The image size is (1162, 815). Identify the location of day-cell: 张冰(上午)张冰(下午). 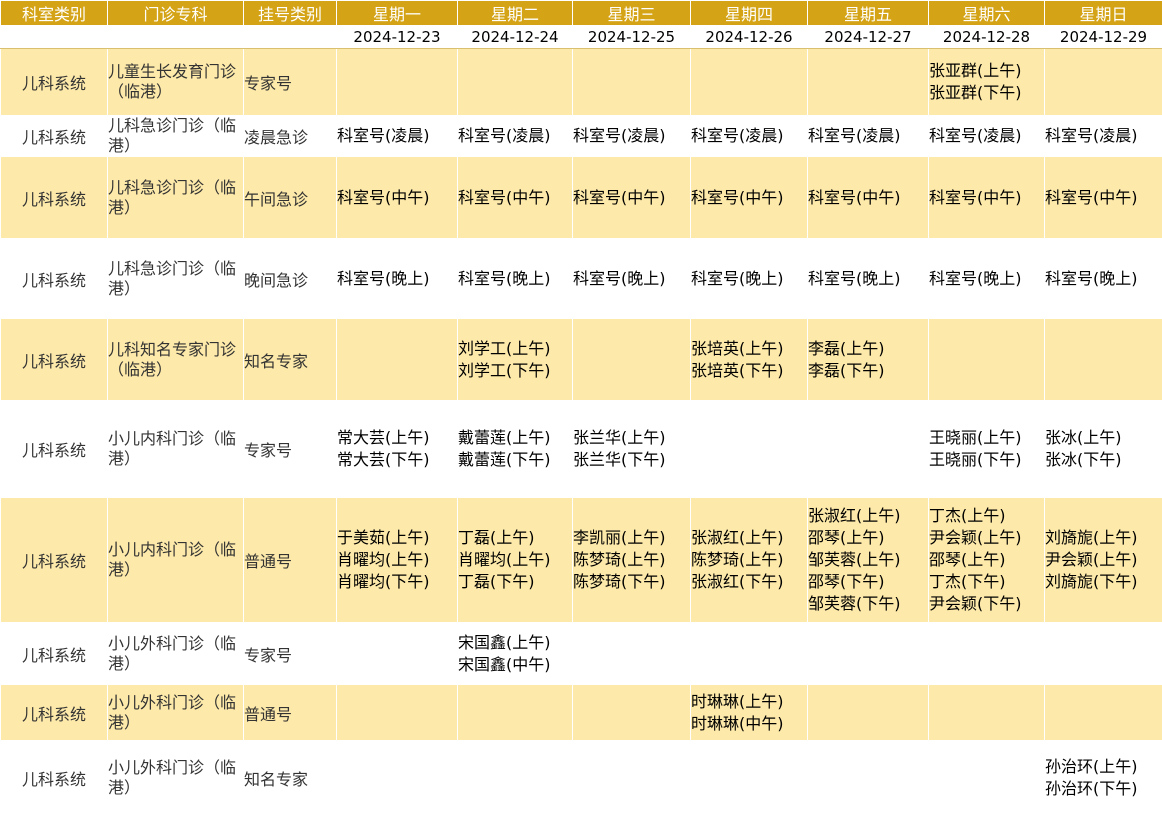
(1103, 449).